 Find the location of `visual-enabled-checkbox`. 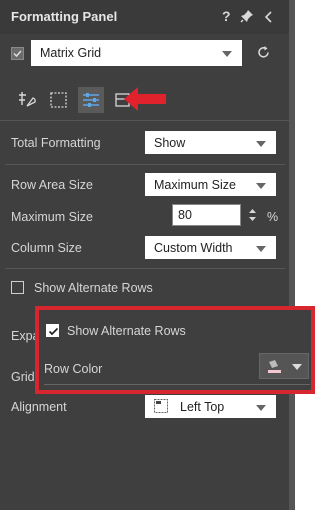

visual-enabled-checkbox is located at coordinates (17, 53).